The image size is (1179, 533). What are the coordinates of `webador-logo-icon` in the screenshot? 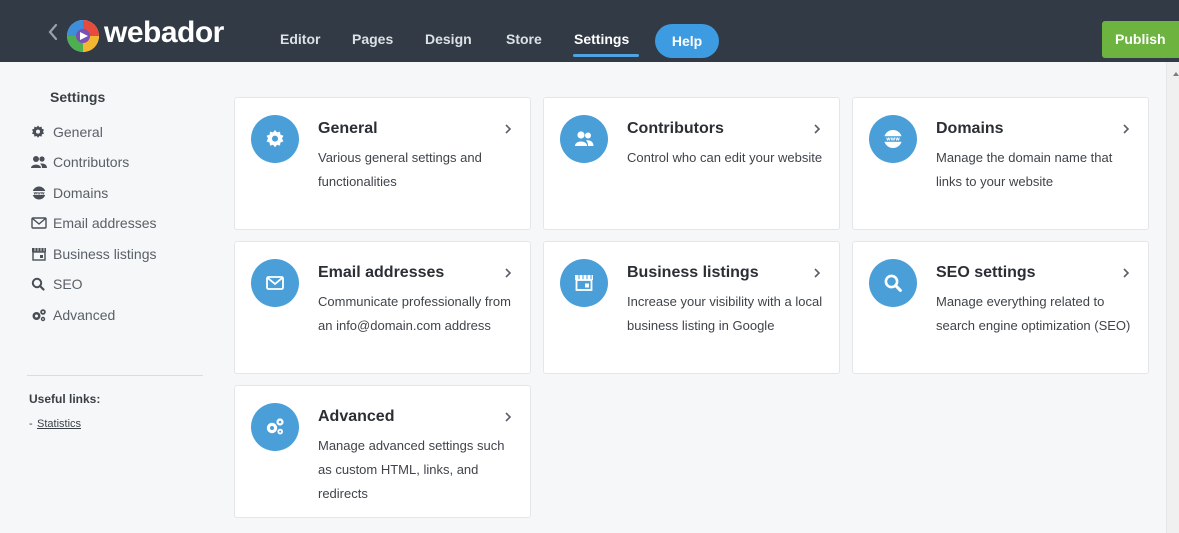 It's located at (83, 36).